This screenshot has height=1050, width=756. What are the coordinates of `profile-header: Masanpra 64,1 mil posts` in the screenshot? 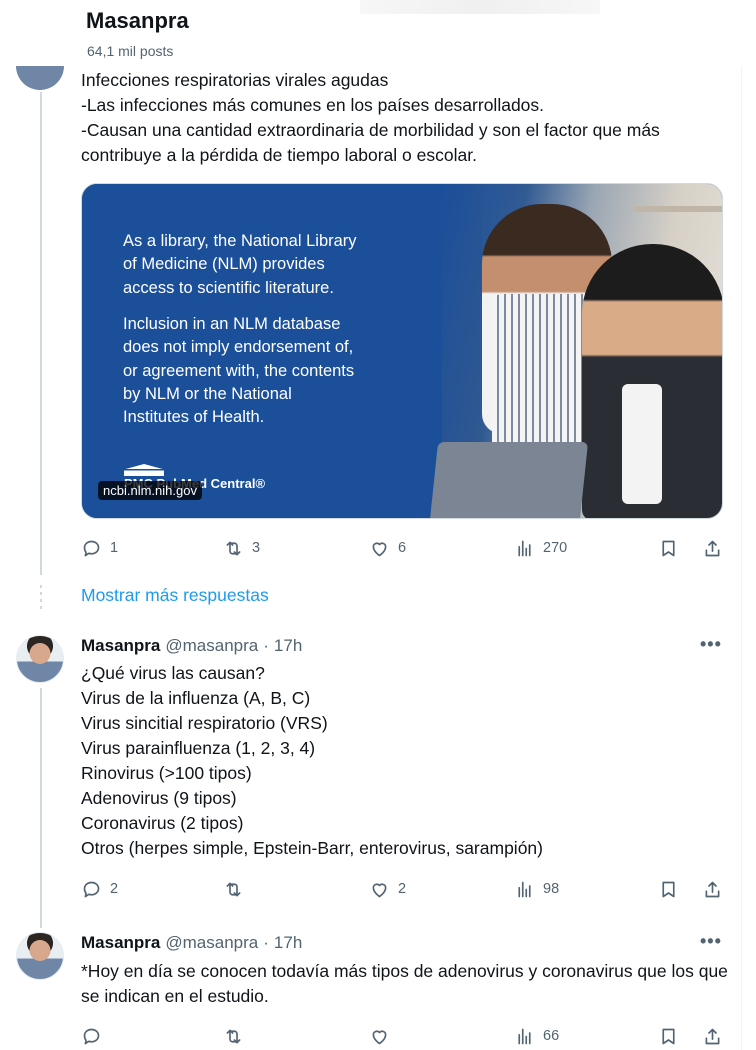 It's located at (378, 33).